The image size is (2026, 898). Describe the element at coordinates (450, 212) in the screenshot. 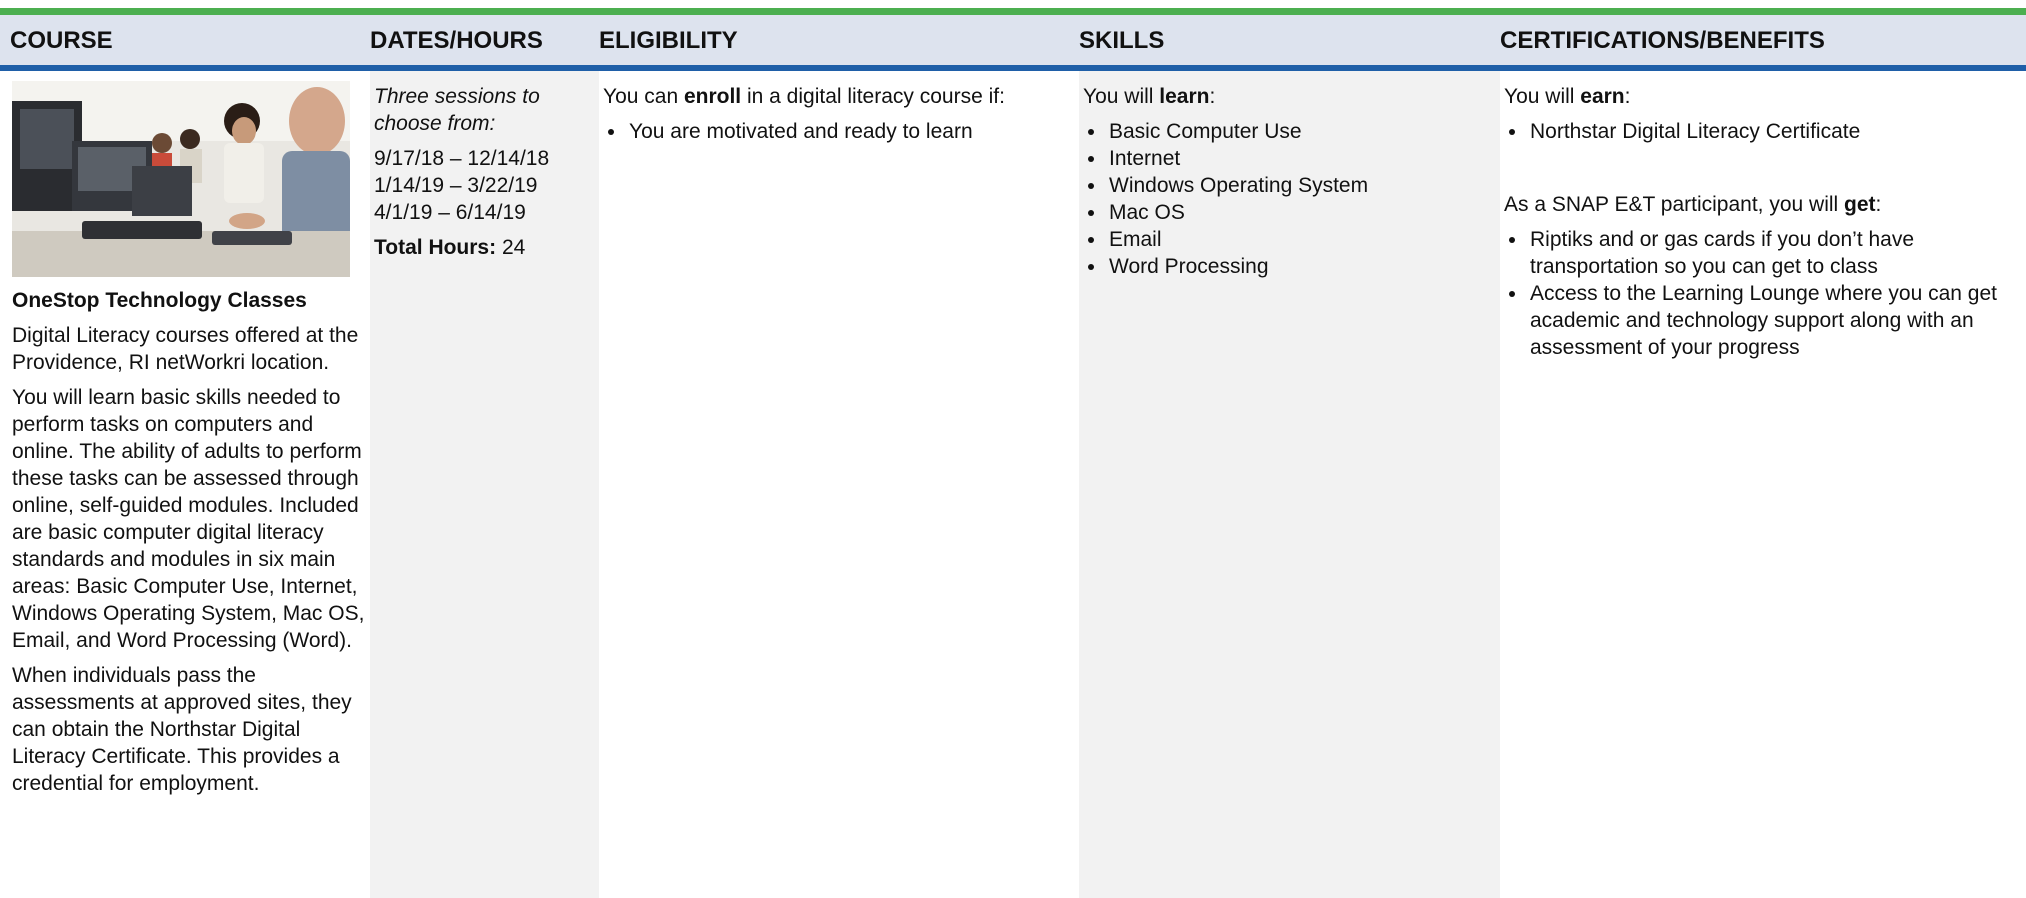

I see `session-item: 4/1/19 – 6/14/19` at that location.